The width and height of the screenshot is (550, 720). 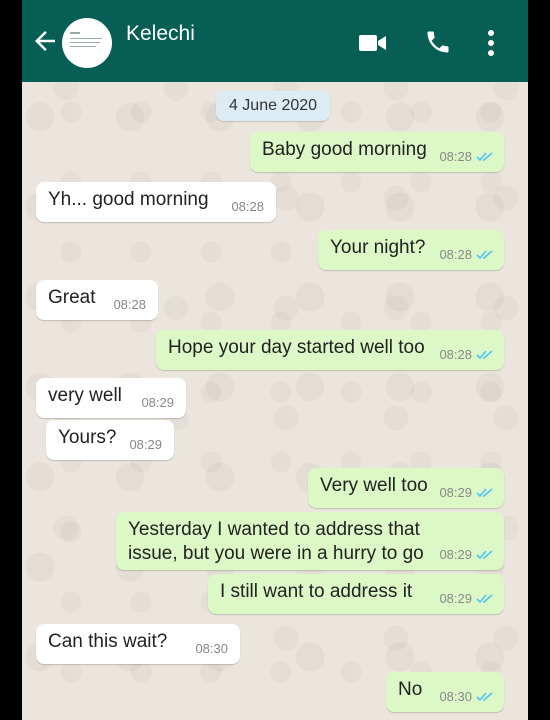 I want to click on message-incoming: very well 08:29, so click(x=111, y=398).